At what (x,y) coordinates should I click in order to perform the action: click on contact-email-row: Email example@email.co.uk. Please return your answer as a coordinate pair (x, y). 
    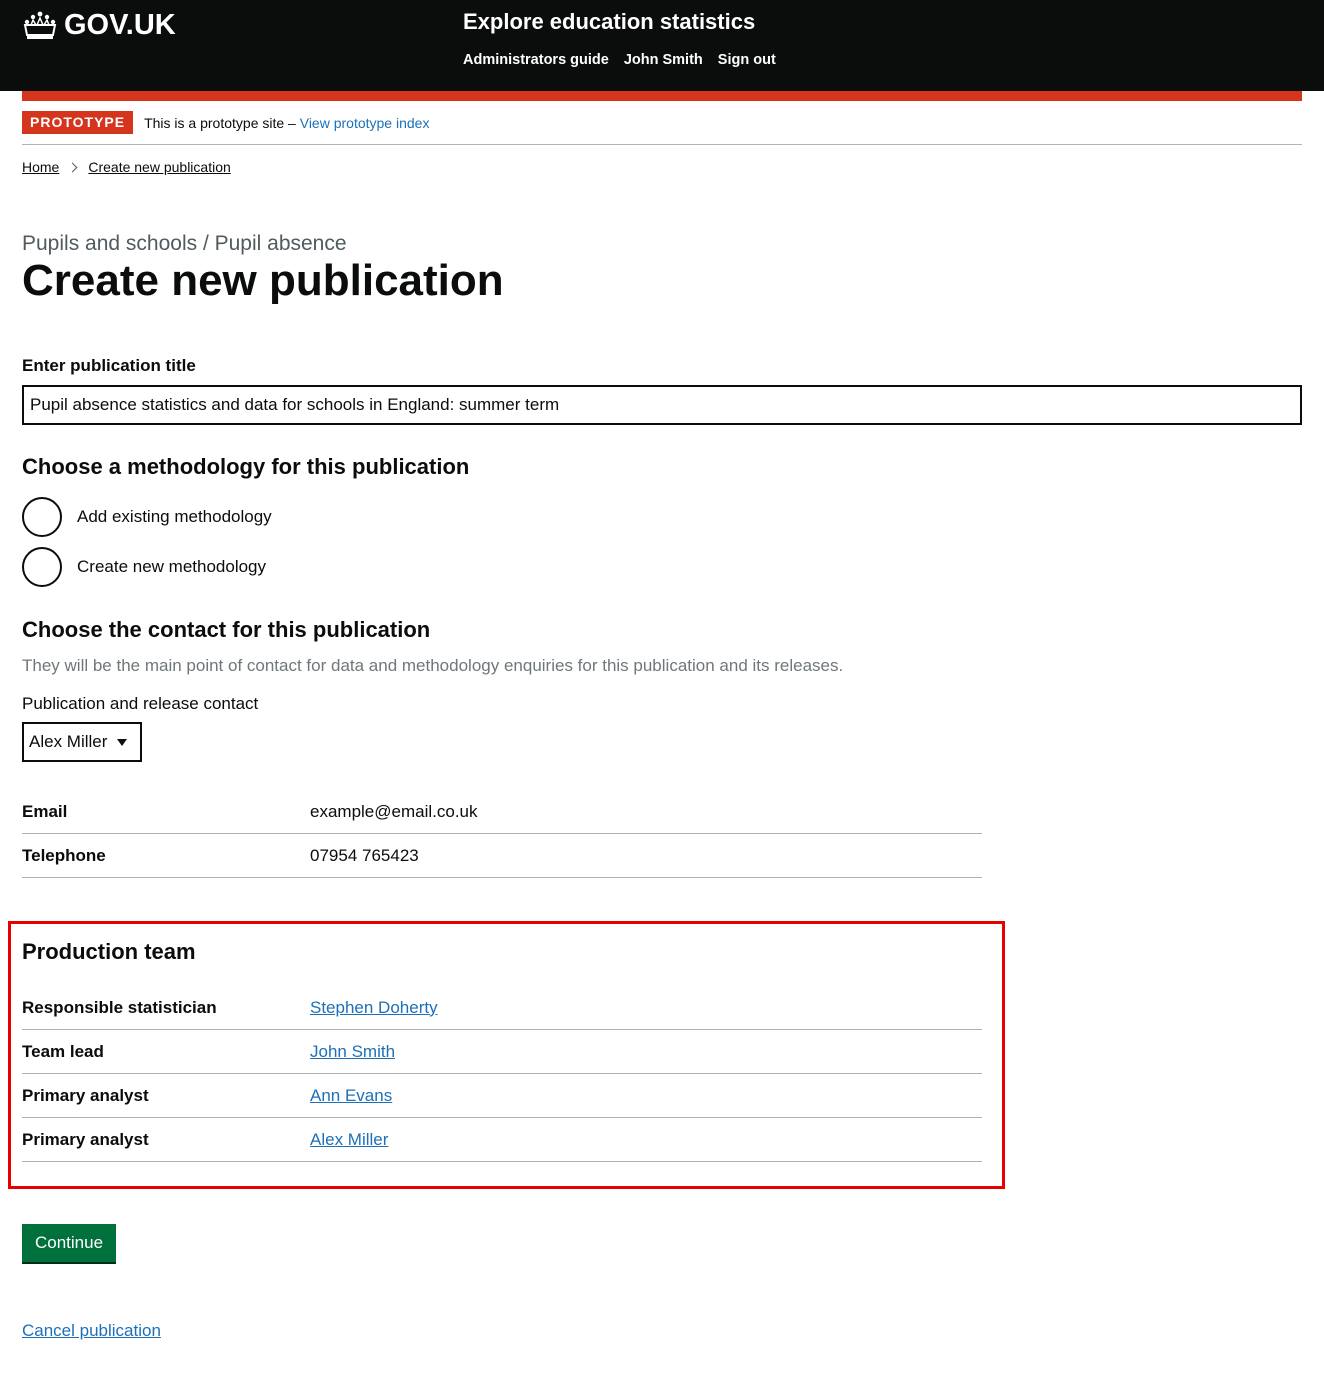
    Looking at the image, I should click on (502, 812).